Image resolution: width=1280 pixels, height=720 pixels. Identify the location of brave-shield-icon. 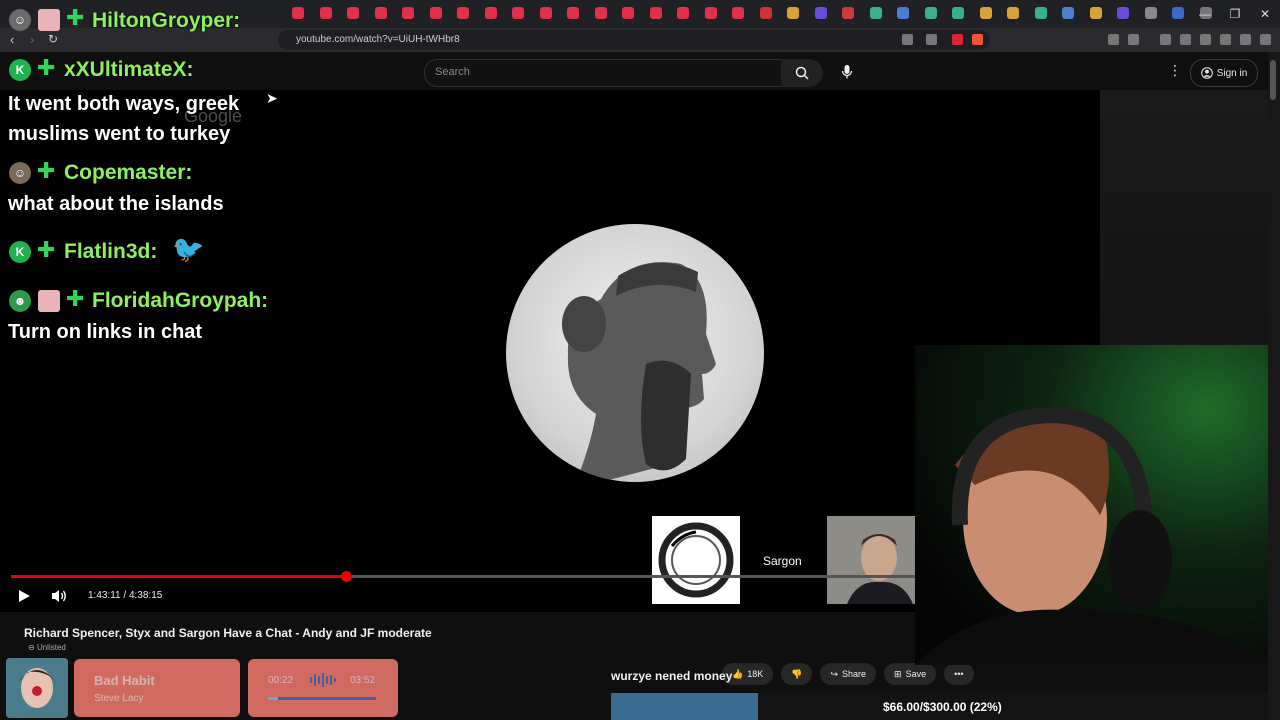
(957, 39).